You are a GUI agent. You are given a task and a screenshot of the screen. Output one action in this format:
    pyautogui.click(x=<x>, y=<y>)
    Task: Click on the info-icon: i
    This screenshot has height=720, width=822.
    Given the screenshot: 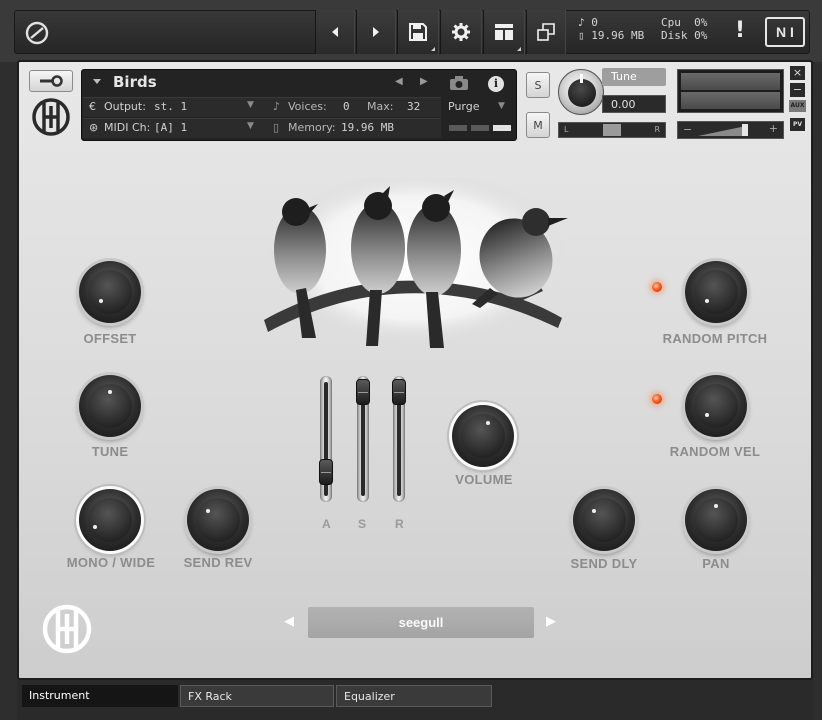 What is the action you would take?
    pyautogui.click(x=496, y=84)
    